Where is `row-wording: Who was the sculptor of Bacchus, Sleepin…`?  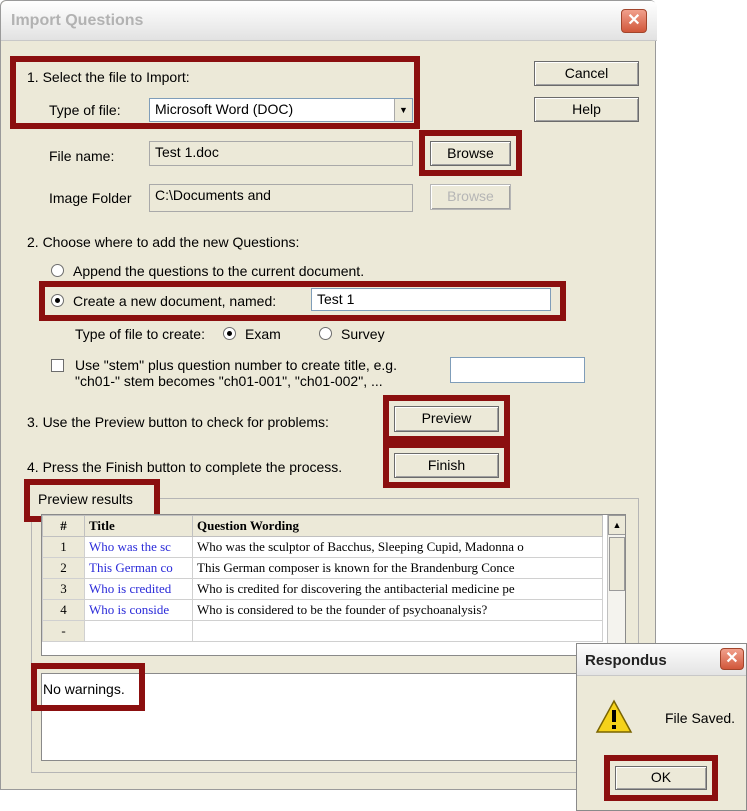 row-wording: Who was the sculptor of Bacchus, Sleepin… is located at coordinates (397, 547).